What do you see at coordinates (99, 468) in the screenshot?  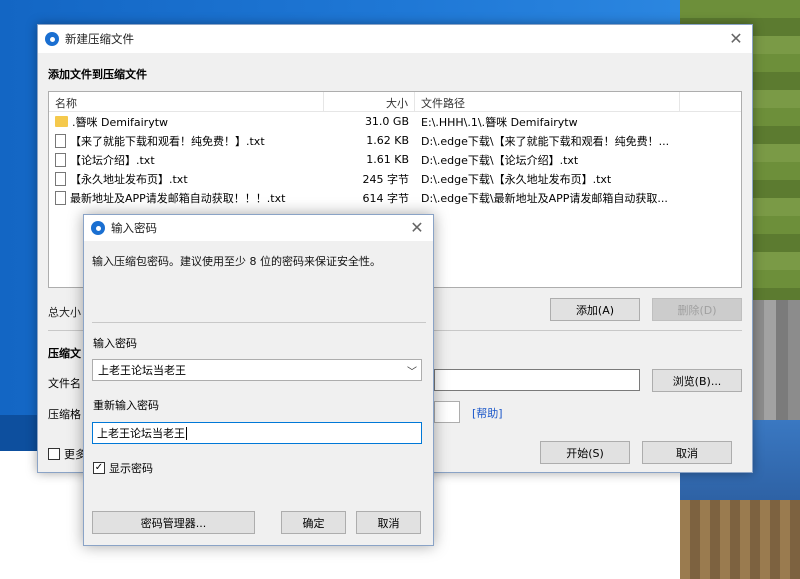 I see `checkbox-checked-icon: ✓` at bounding box center [99, 468].